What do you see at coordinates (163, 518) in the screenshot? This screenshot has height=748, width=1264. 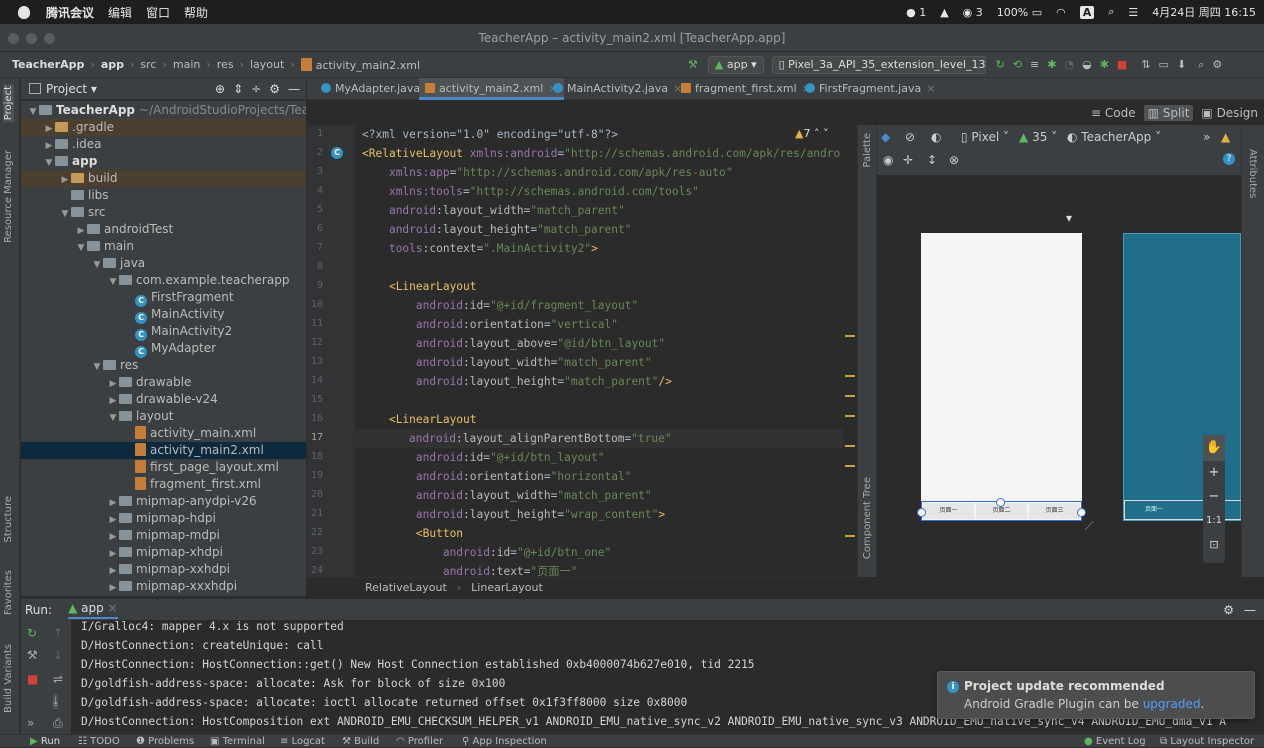 I see `tree-item: ▶ mipmap-hdpi` at bounding box center [163, 518].